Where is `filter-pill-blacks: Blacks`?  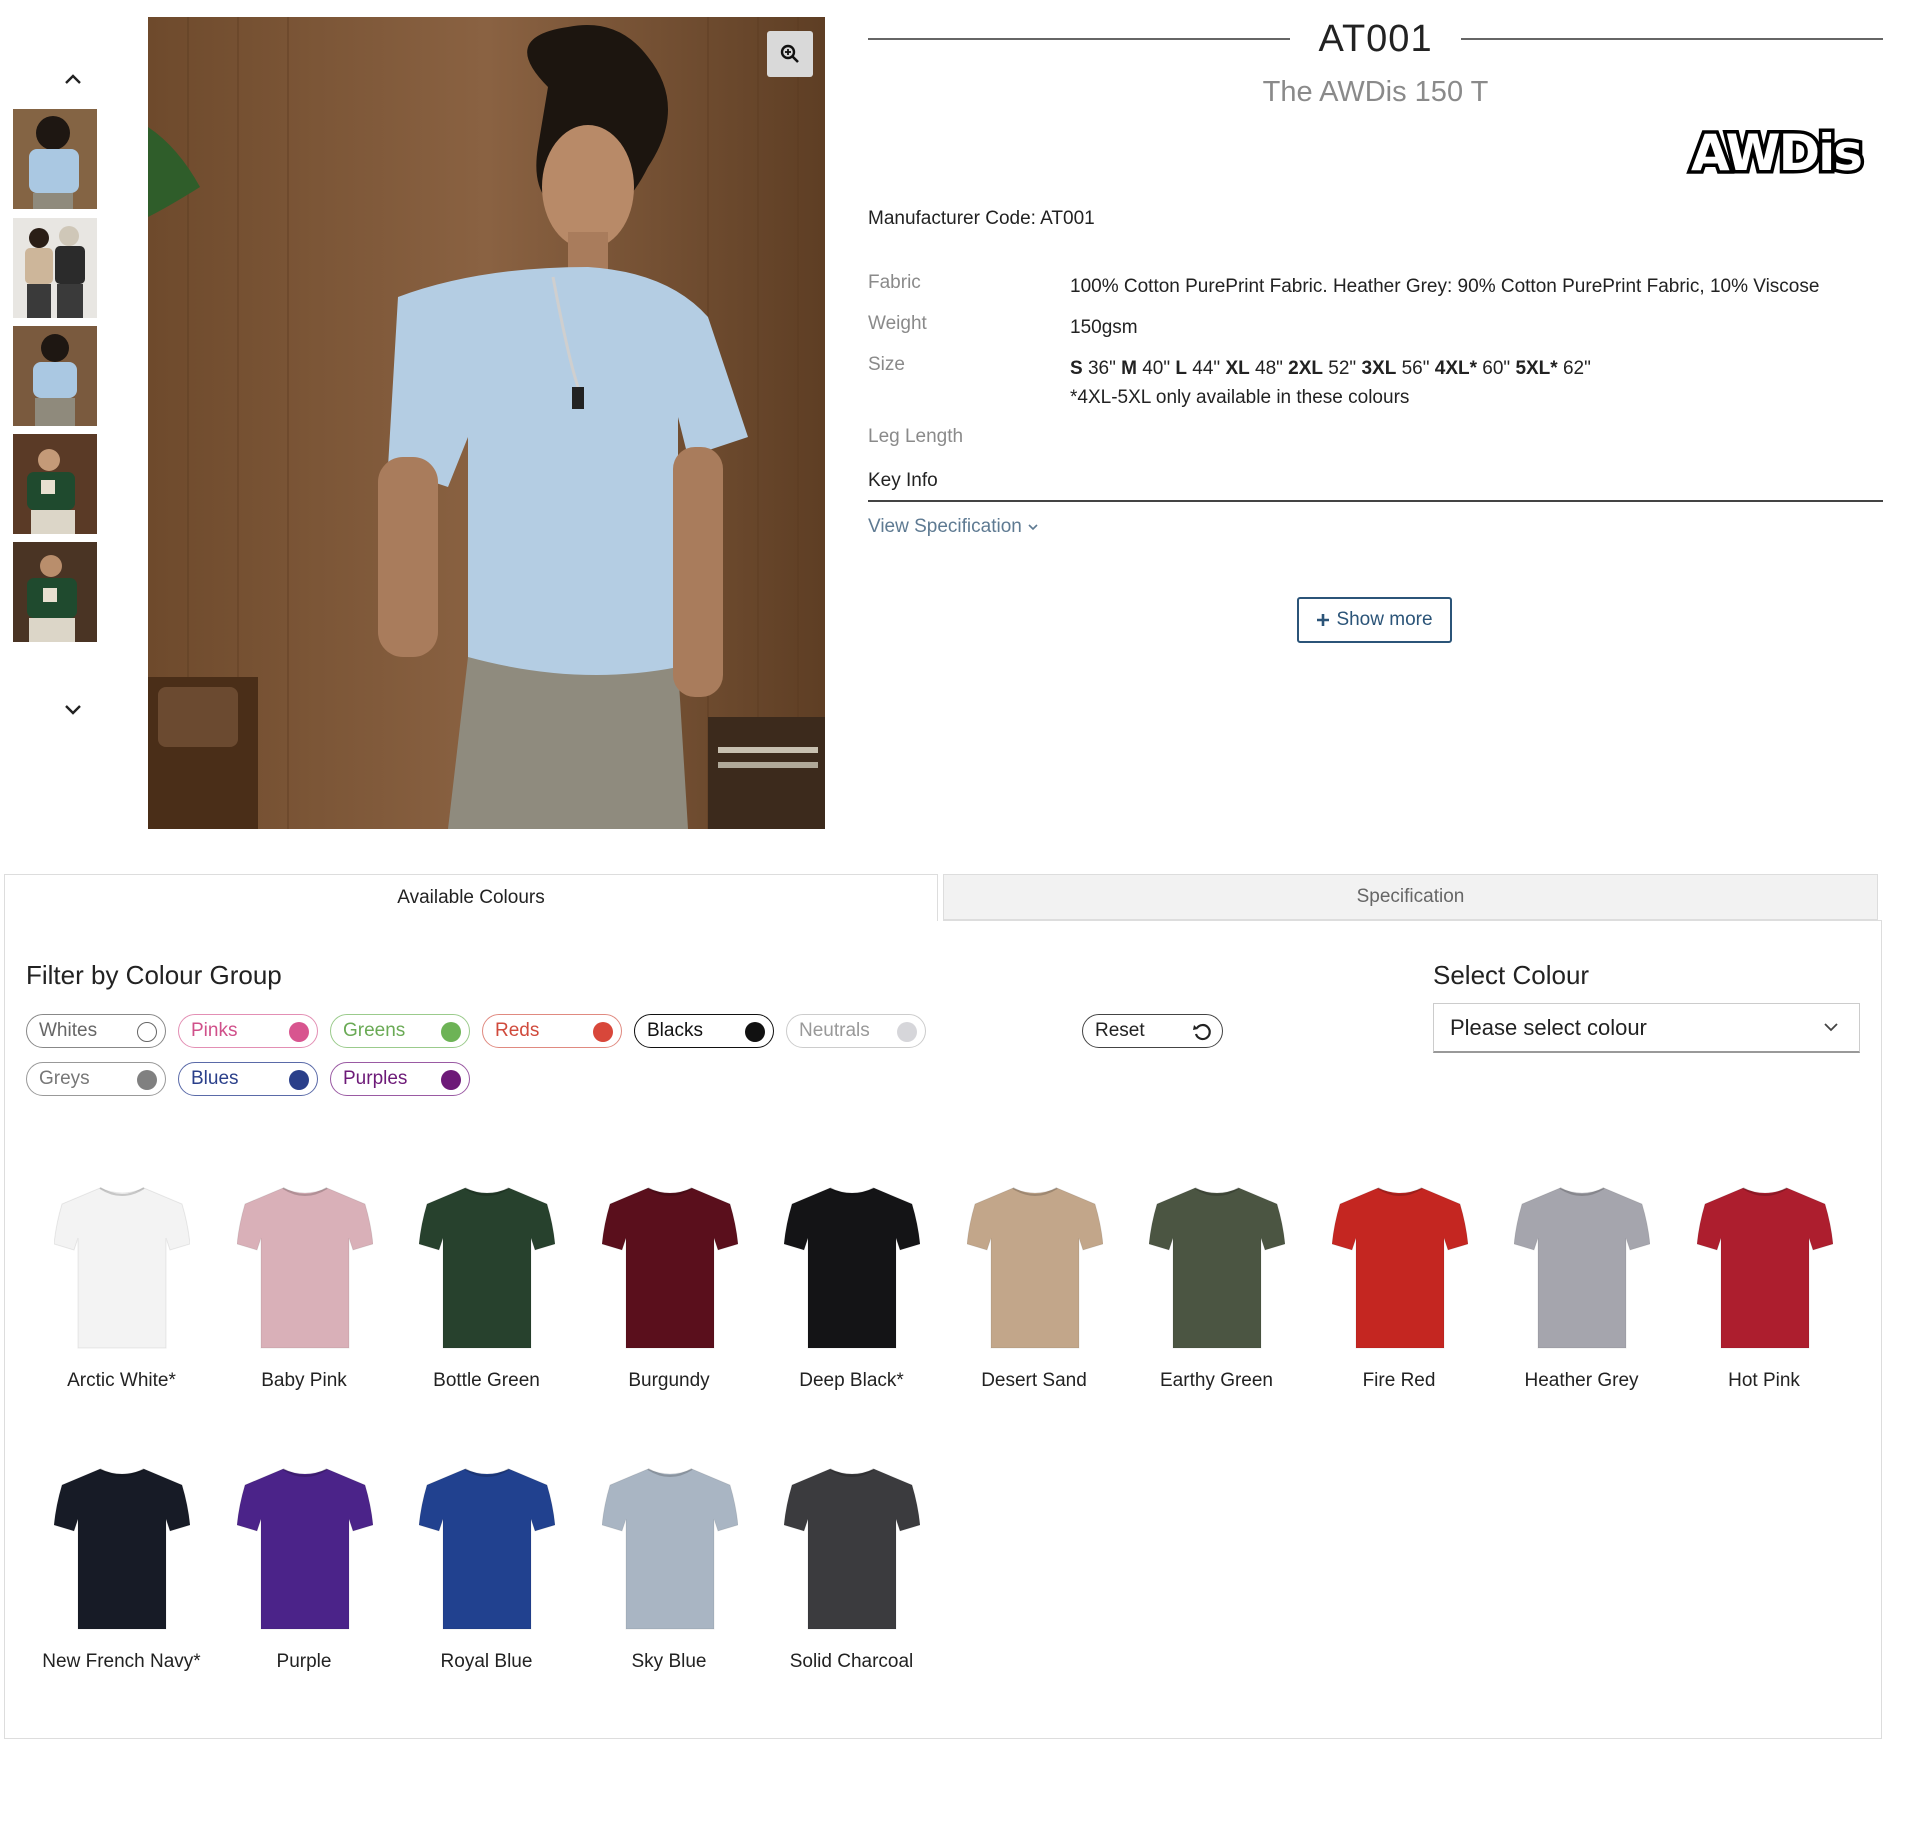 filter-pill-blacks: Blacks is located at coordinates (704, 1031).